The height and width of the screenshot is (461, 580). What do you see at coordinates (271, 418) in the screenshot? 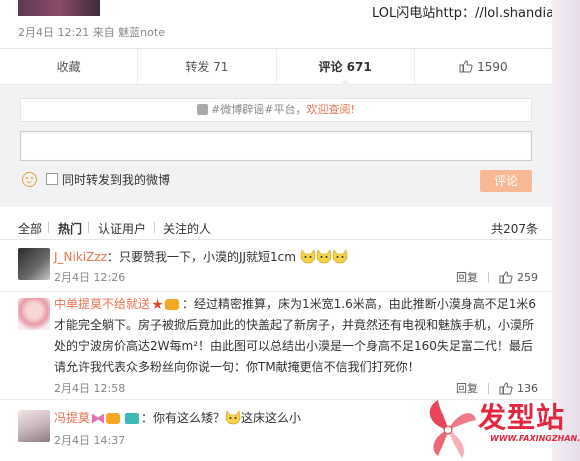
I see `comment-text-continued: 这床这么小` at bounding box center [271, 418].